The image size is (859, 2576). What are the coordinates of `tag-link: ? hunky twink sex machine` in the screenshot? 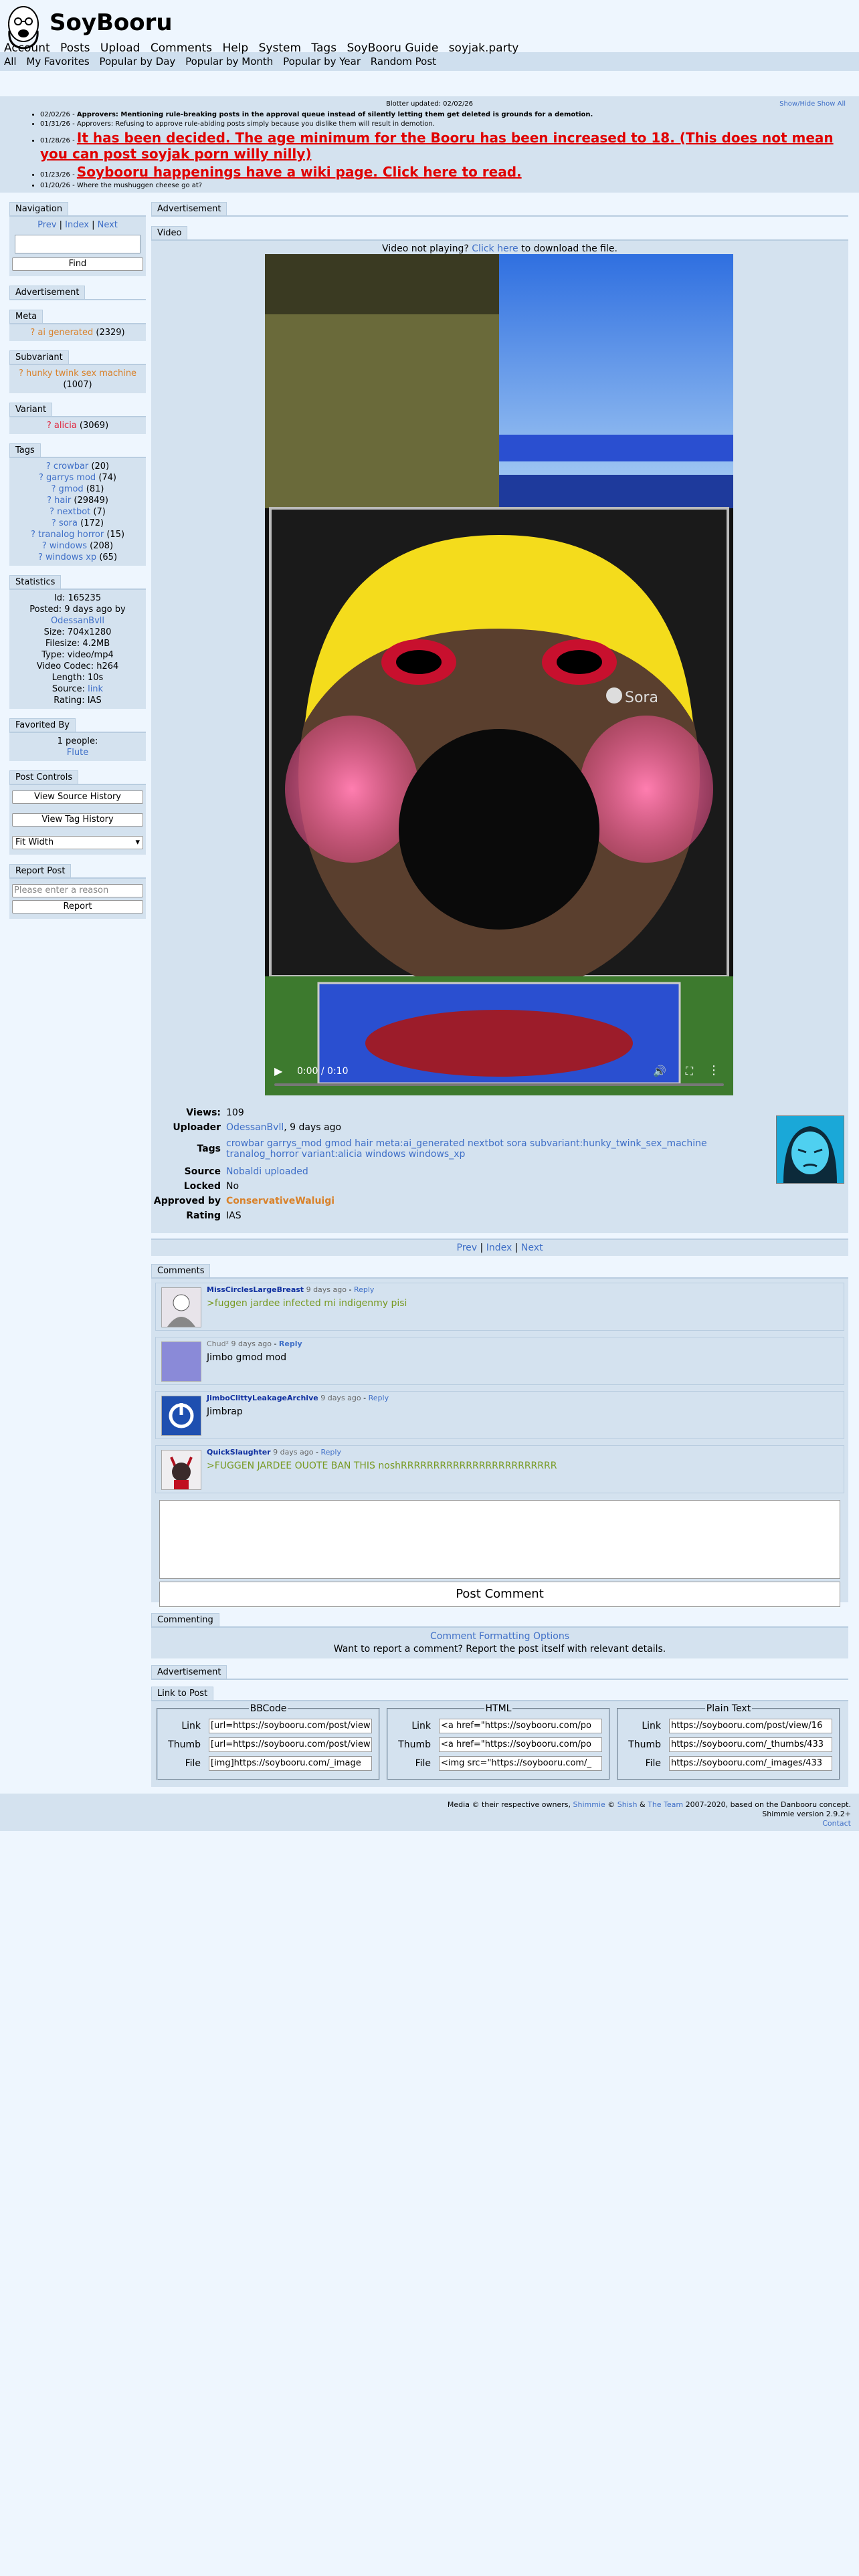 It's located at (77, 374).